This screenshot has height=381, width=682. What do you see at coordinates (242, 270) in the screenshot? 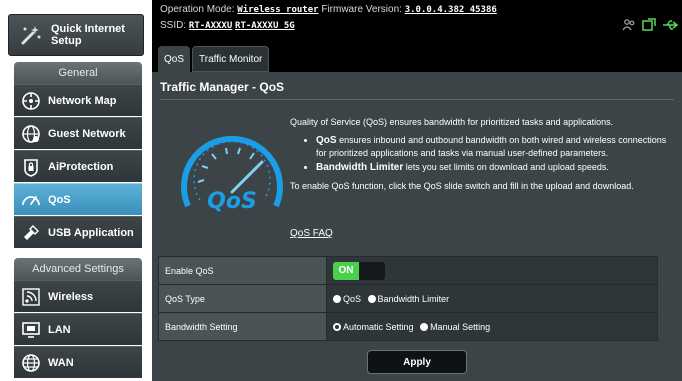
I see `enable-qos-label: Enable QoS` at bounding box center [242, 270].